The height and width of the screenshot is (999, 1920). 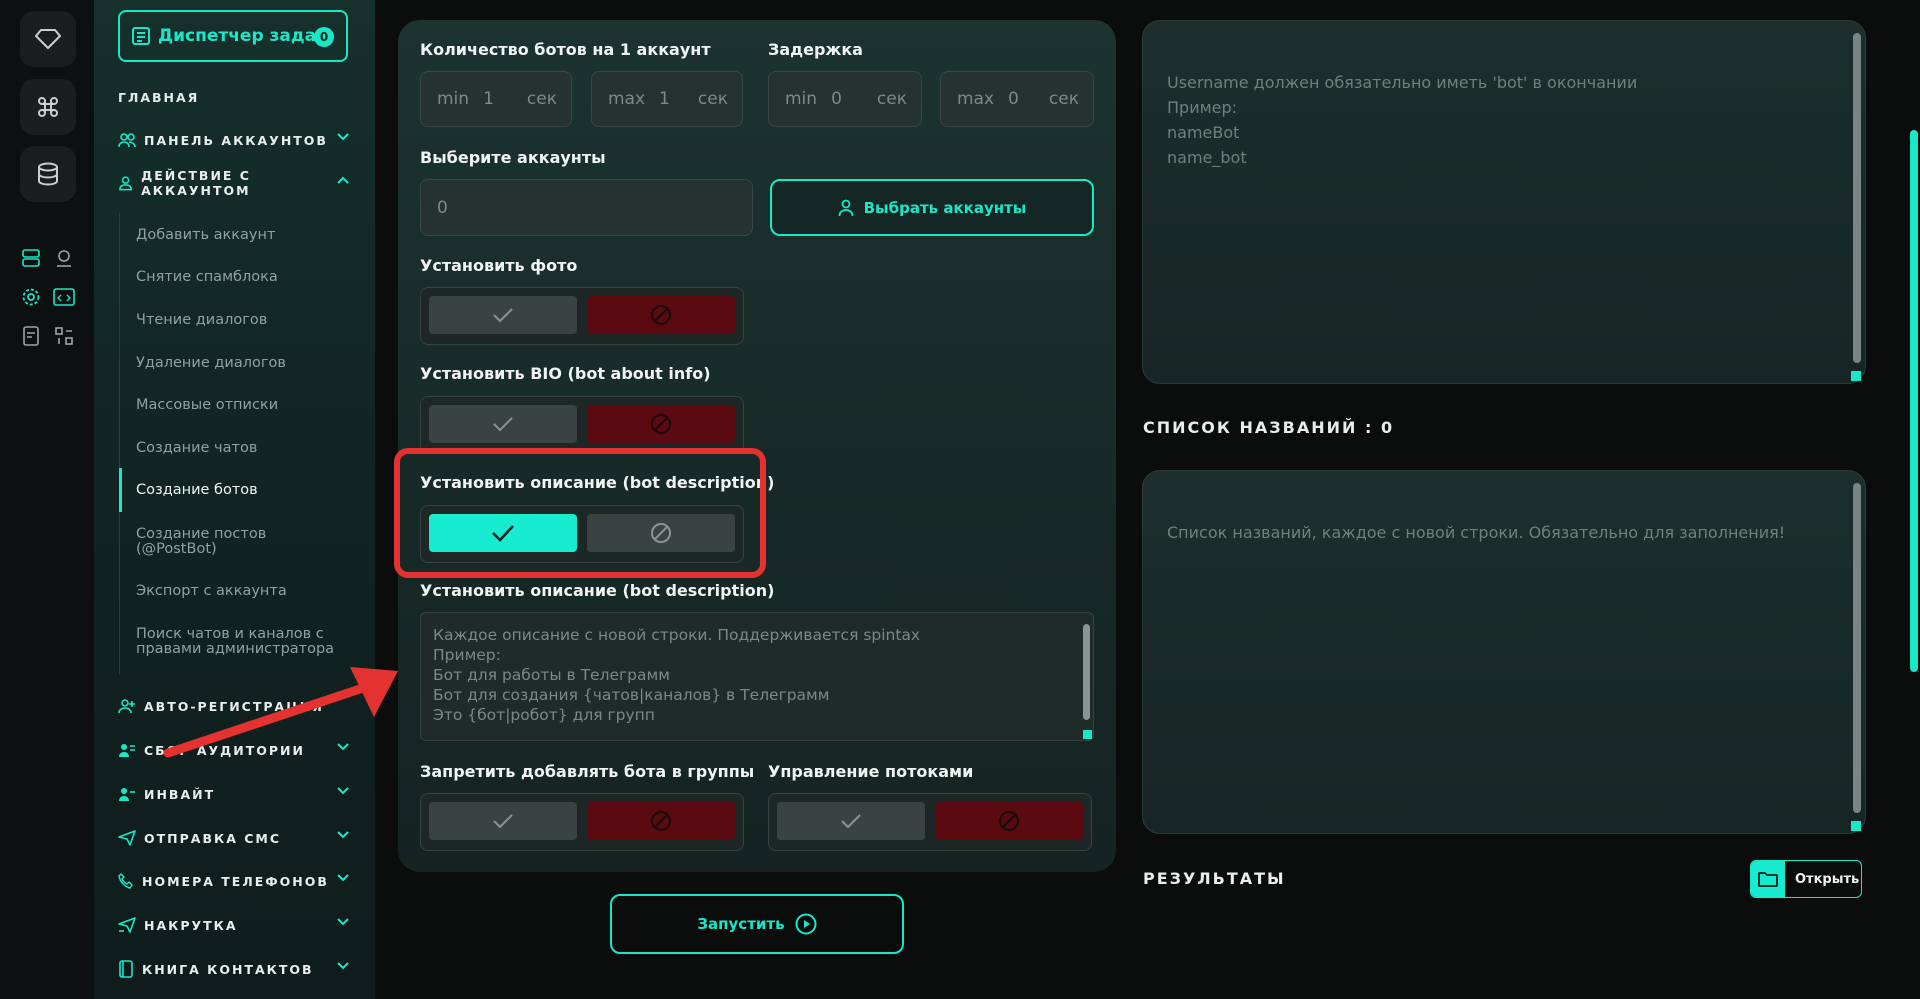 I want to click on run-button-label: Запустить, so click(x=741, y=924).